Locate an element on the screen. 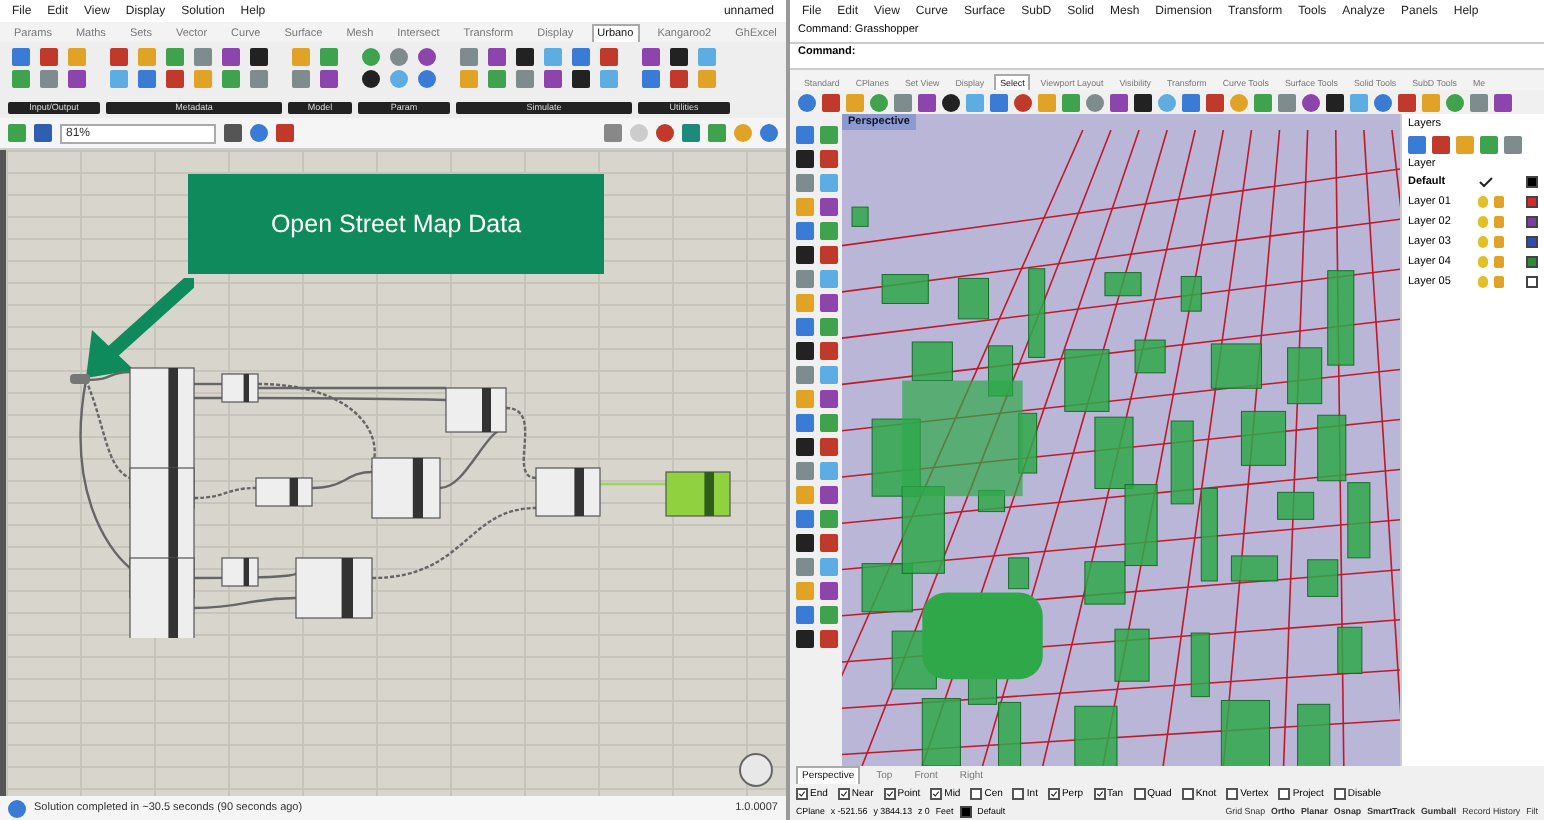 The height and width of the screenshot is (820, 1544). callout-label: Open Street Map Data is located at coordinates (396, 224).